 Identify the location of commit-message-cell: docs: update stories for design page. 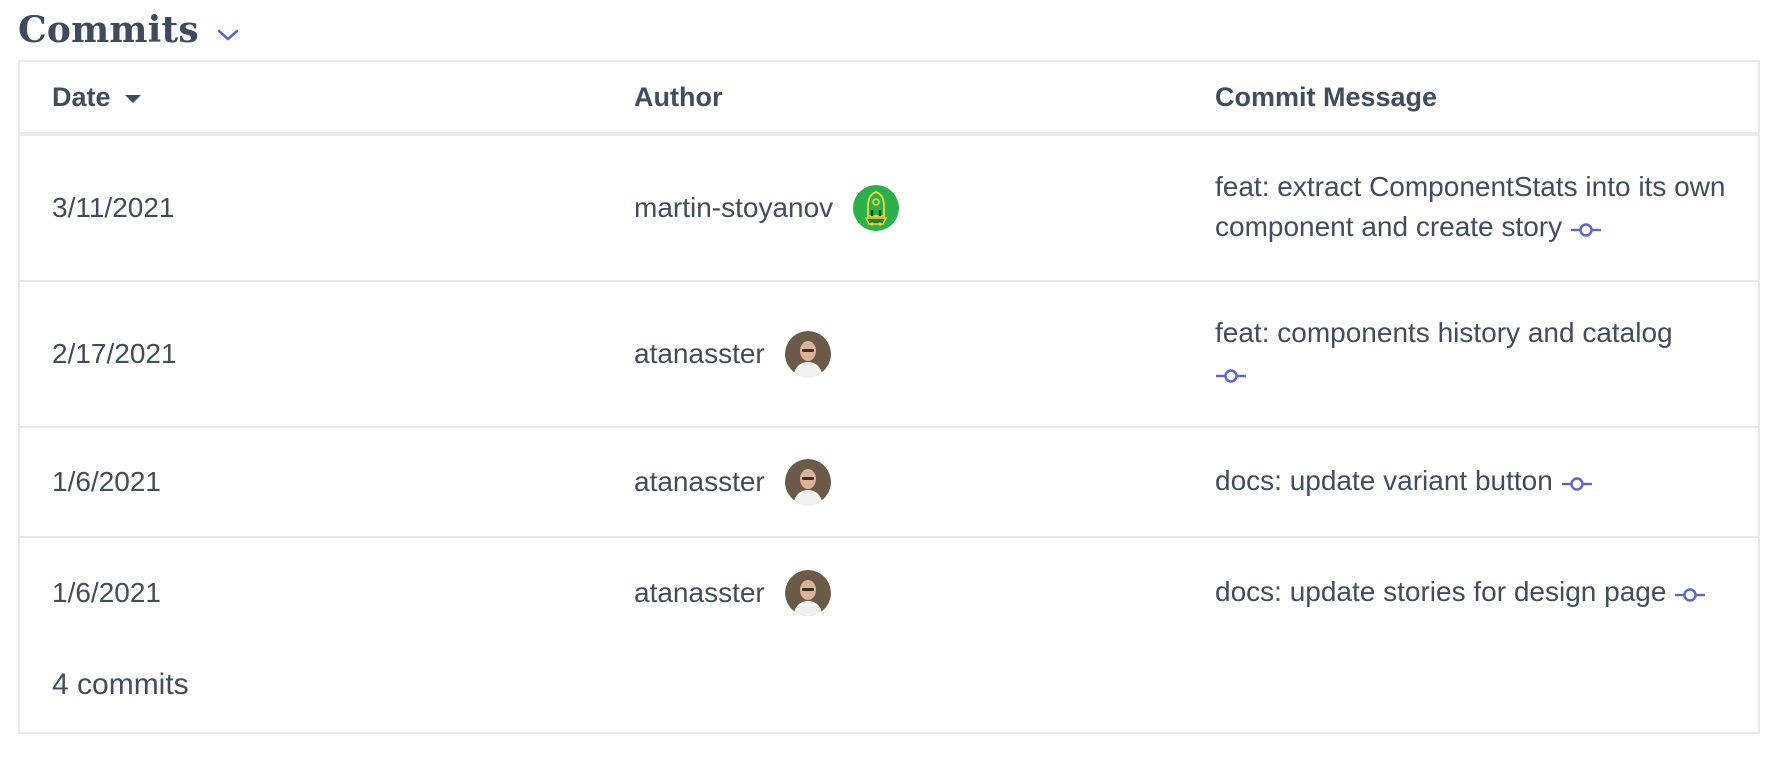
(1475, 593).